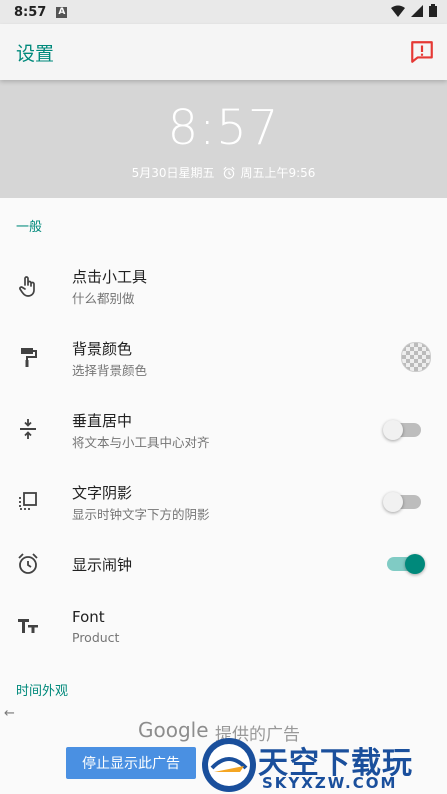 The width and height of the screenshot is (447, 794). What do you see at coordinates (223, 358) in the screenshot?
I see `setting-background-color: 背景颜色 选择背景颜色` at bounding box center [223, 358].